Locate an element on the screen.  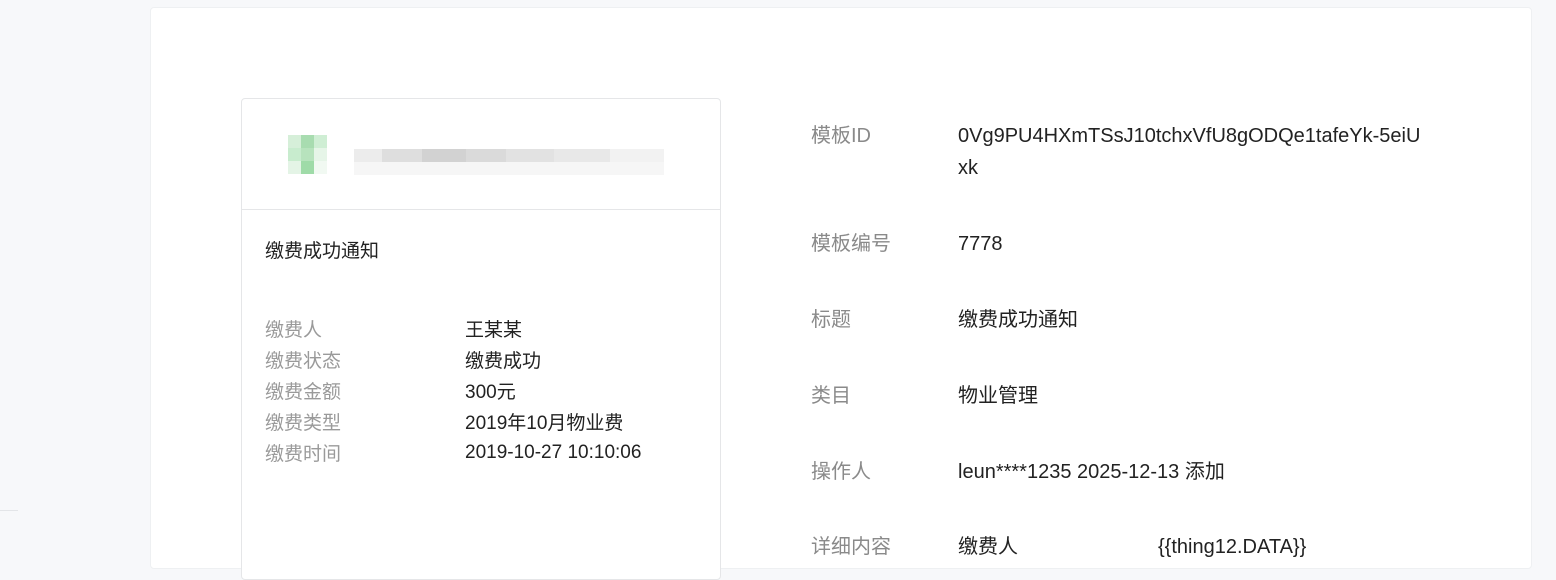
left-sidebar-edge is located at coordinates (75, 277).